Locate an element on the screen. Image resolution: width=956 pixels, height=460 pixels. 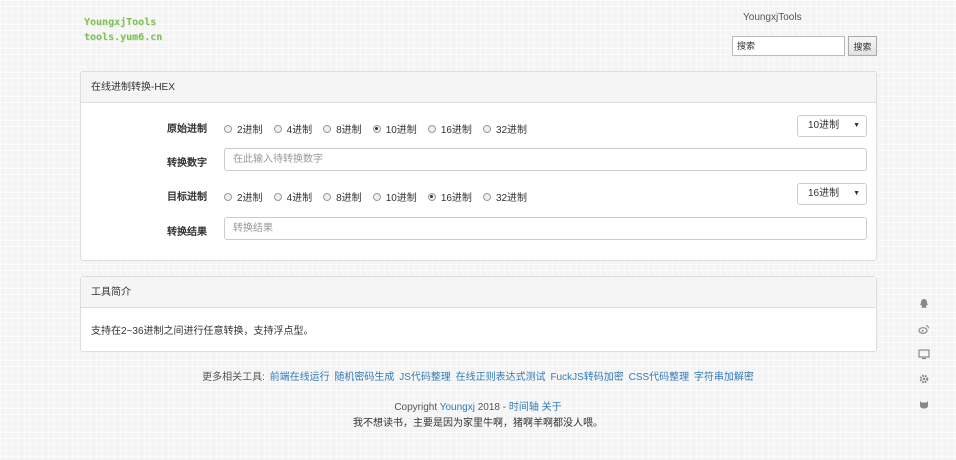
converter-title: 在线进制转换-HEX is located at coordinates (478, 87).